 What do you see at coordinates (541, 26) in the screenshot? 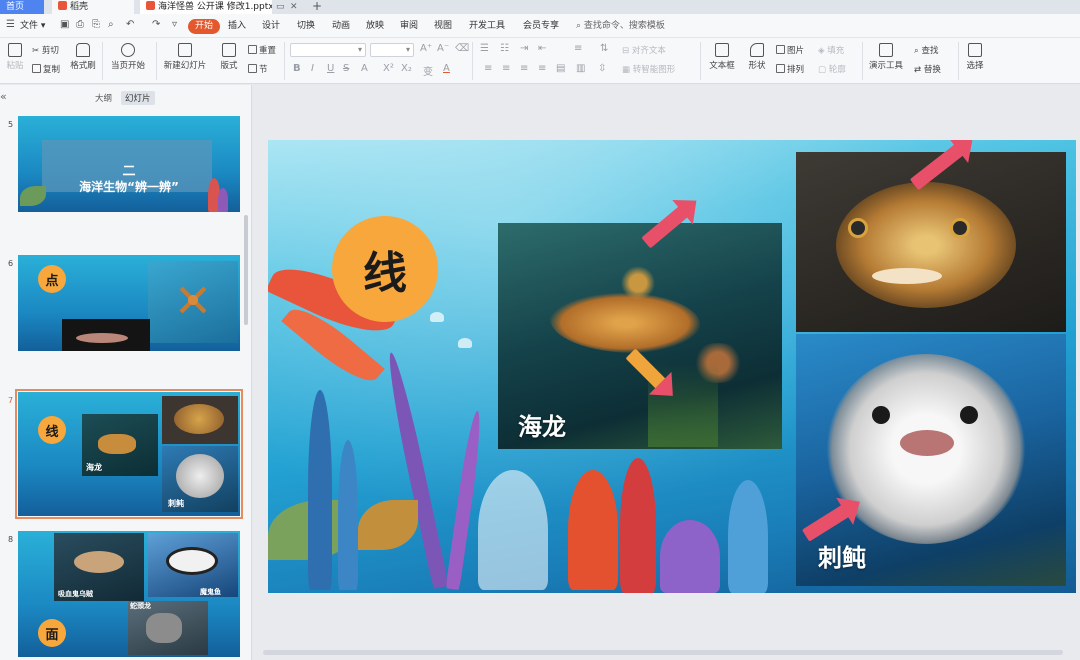
I see `menu-member: 会员专享` at bounding box center [541, 26].